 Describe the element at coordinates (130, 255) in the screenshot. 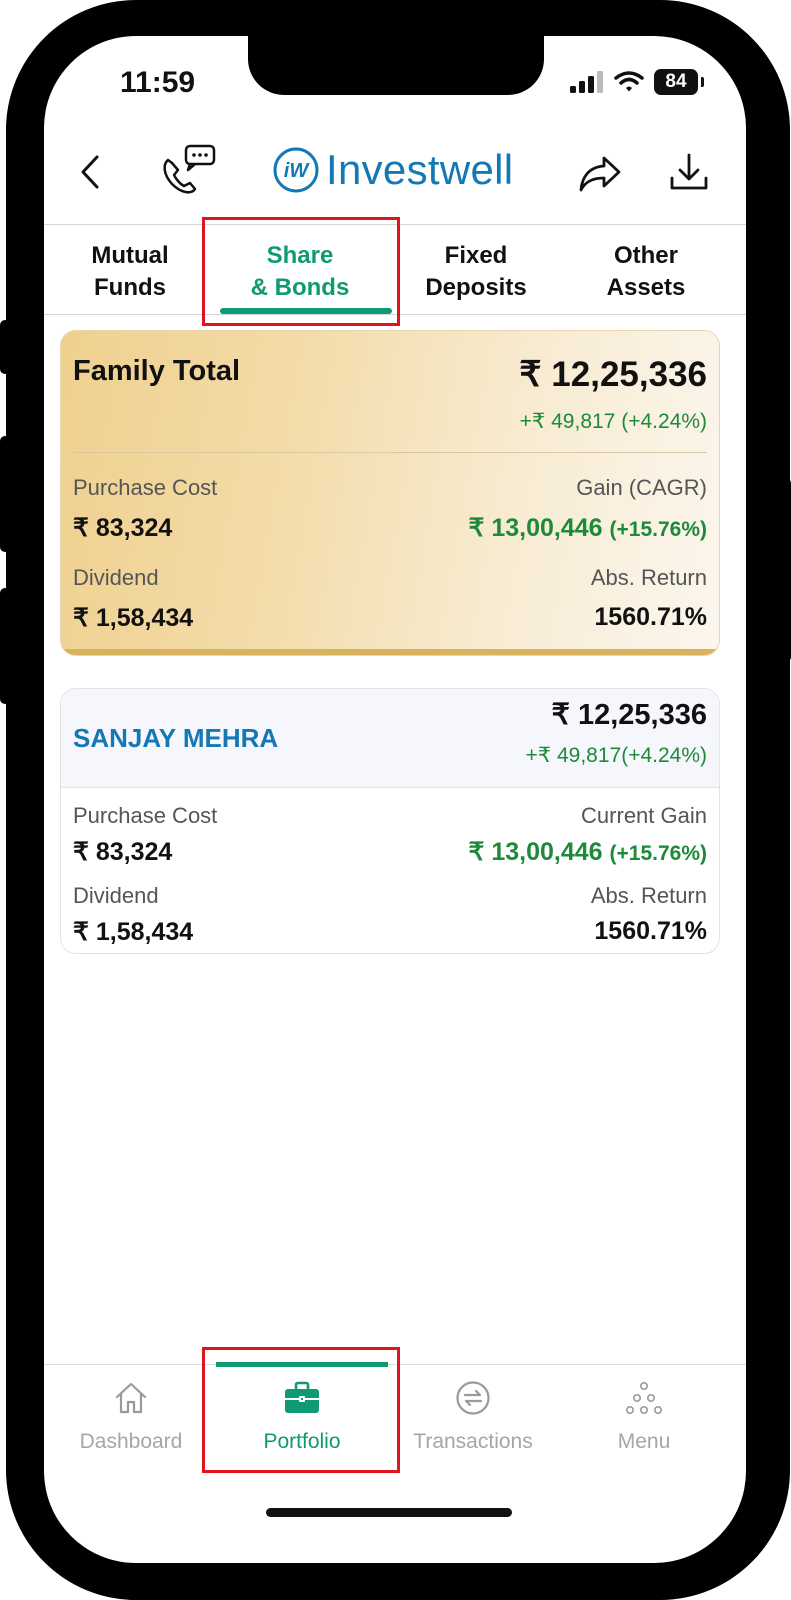

I see `tab-label-line1: Mutual` at that location.